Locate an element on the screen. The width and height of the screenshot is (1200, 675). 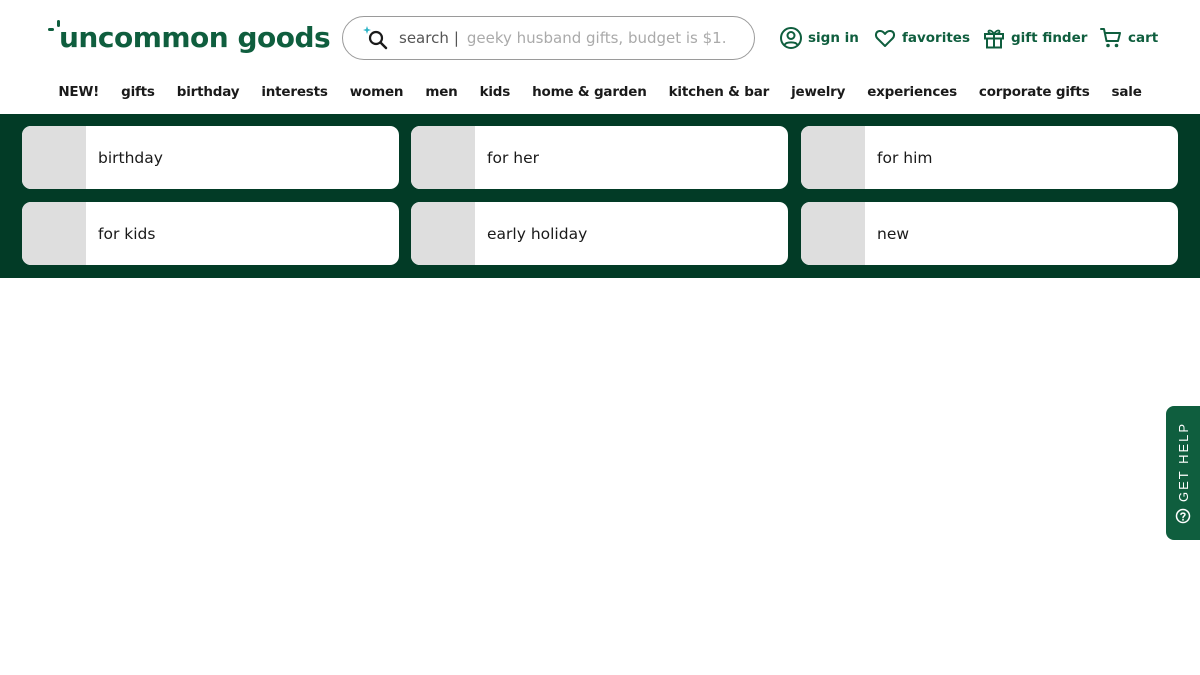
get-help-content: GET HELP is located at coordinates (1183, 473).